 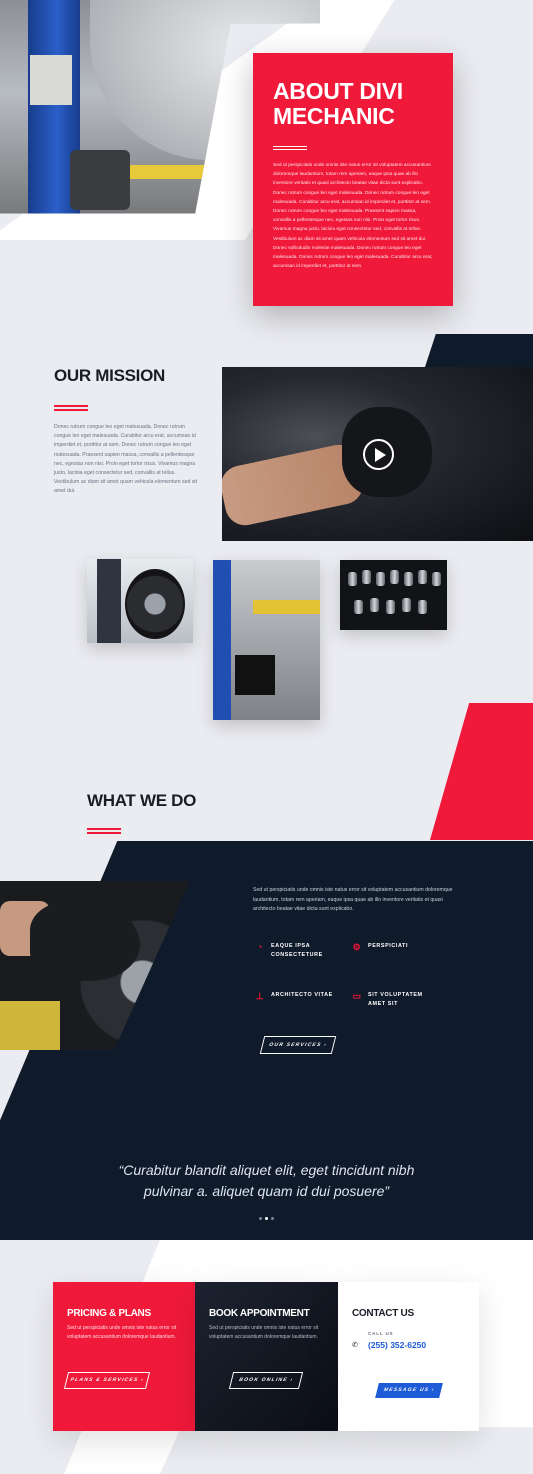 I want to click on service-2-line1: PERSPICIATI, so click(x=388, y=946).